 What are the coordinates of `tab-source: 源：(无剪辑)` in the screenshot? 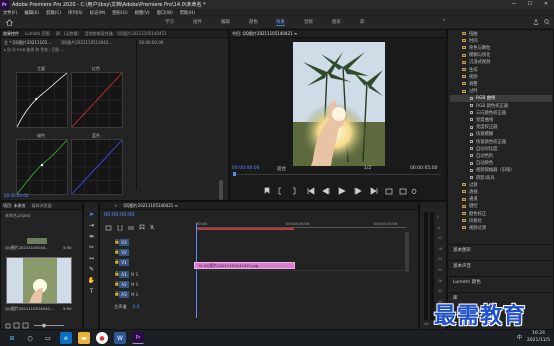 It's located at (67, 34).